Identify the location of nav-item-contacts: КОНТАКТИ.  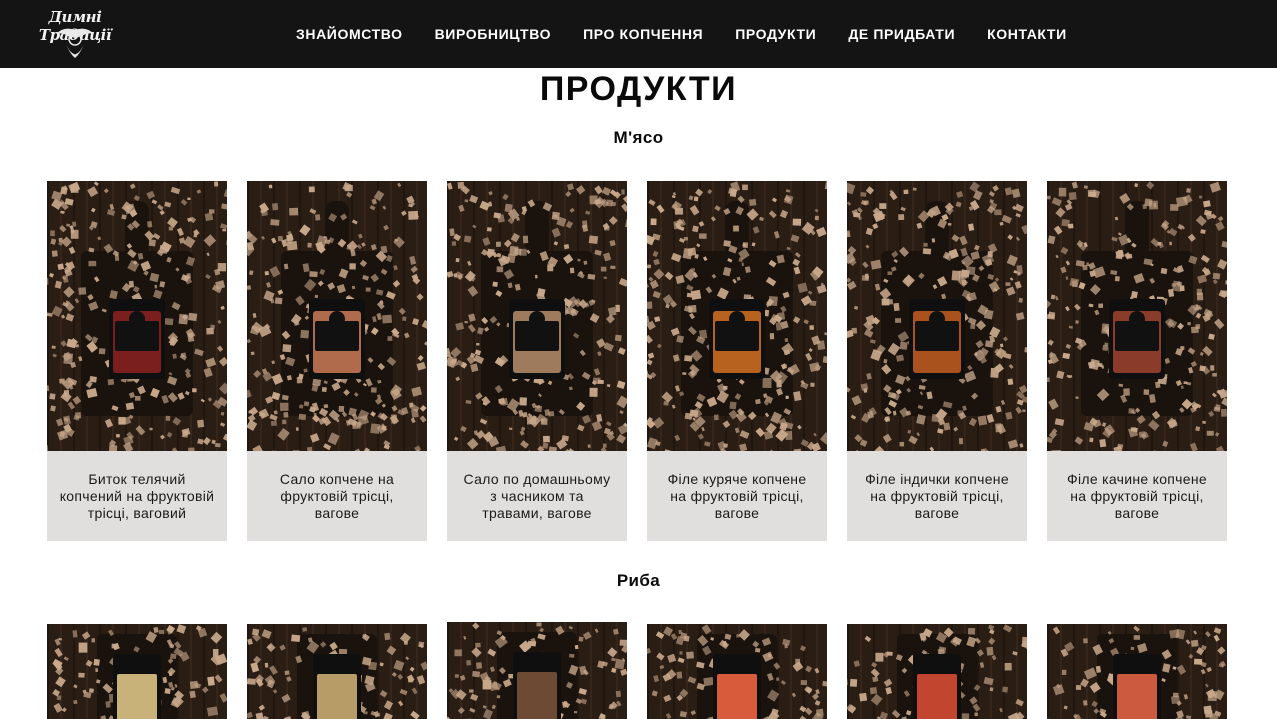
(1027, 34).